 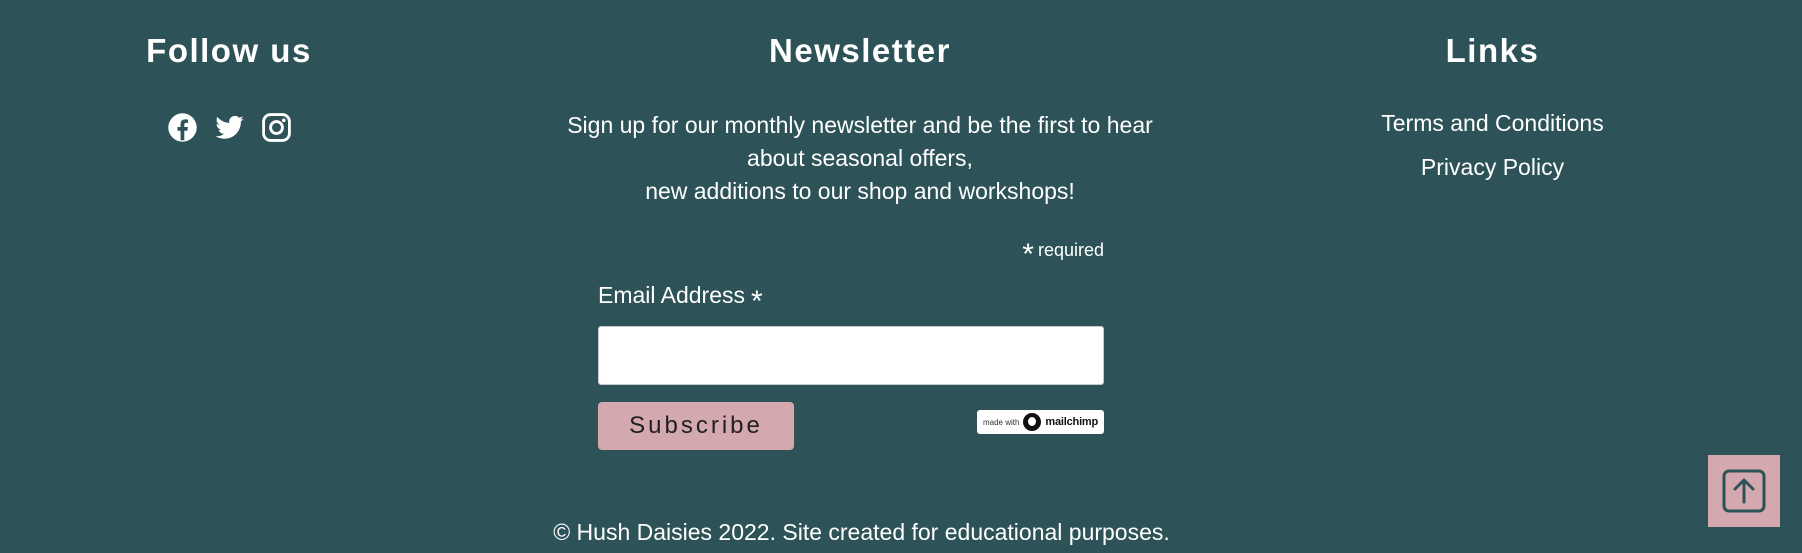 I want to click on twitter-icon, so click(x=229, y=127).